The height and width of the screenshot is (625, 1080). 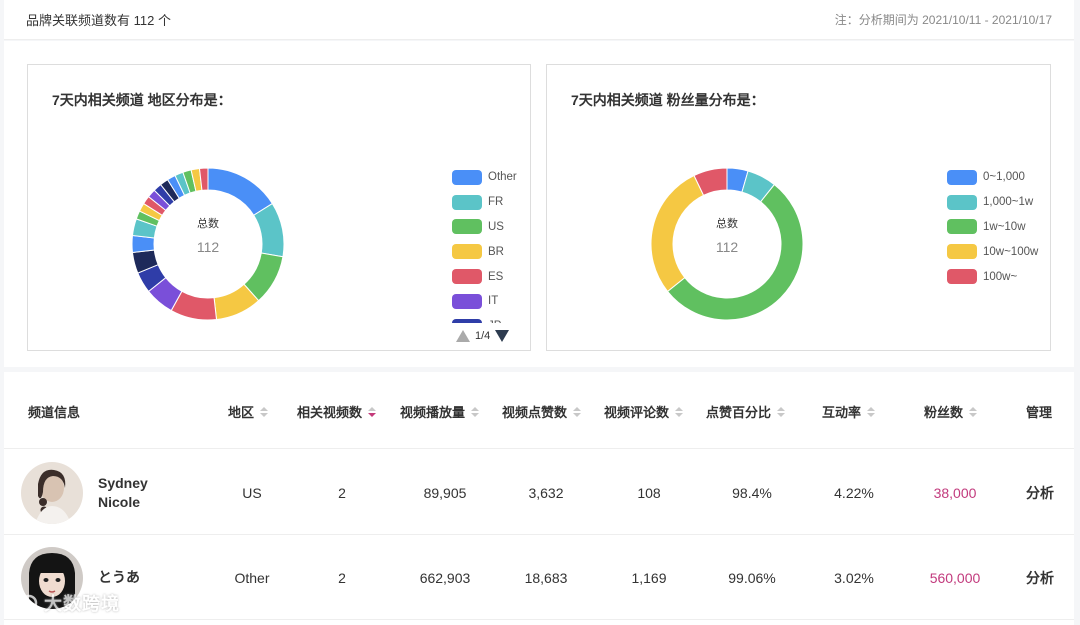 I want to click on col-engagement-rate: 互动率, so click(x=849, y=411).